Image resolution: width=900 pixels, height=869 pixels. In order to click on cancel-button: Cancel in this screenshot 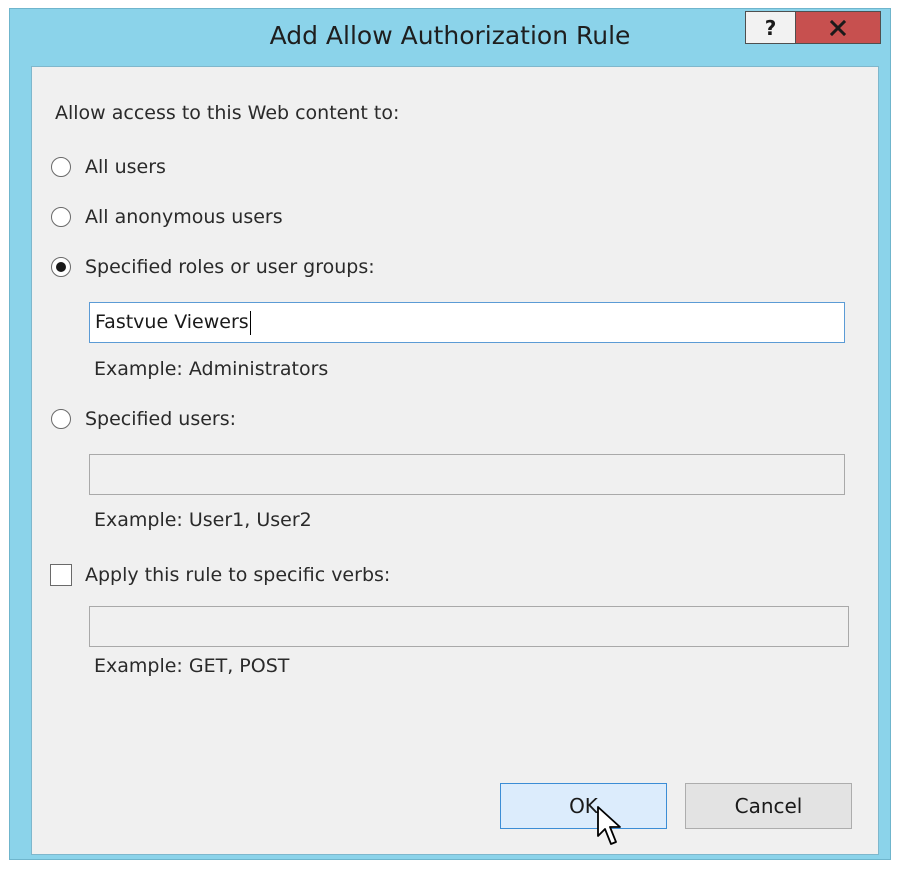, I will do `click(768, 806)`.